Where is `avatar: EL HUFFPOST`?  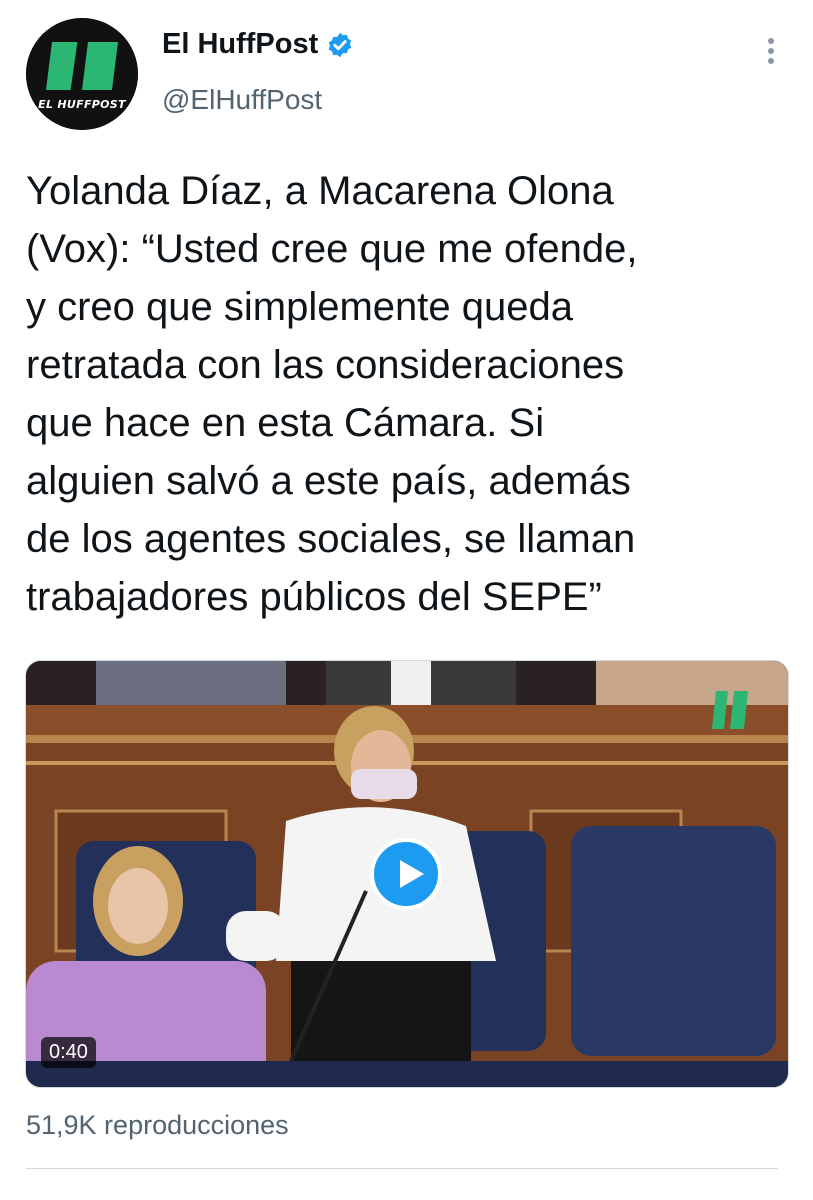 avatar: EL HUFFPOST is located at coordinates (82, 74).